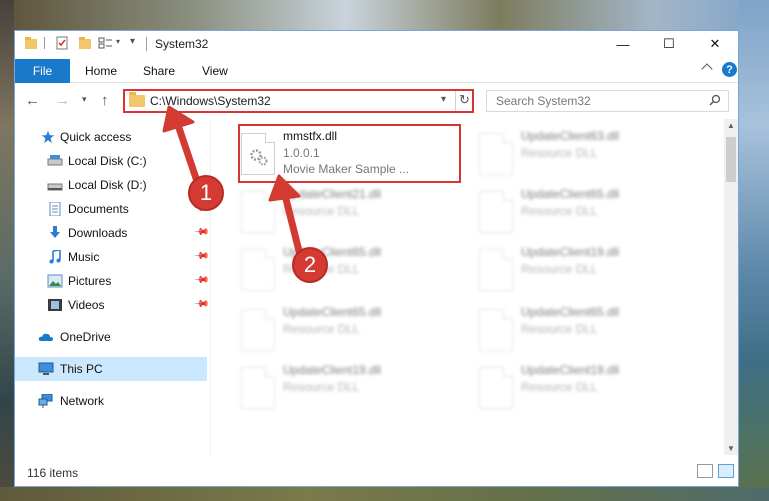 This screenshot has width=769, height=501. What do you see at coordinates (384, 15) in the screenshot?
I see `desktop-background-top` at bounding box center [384, 15].